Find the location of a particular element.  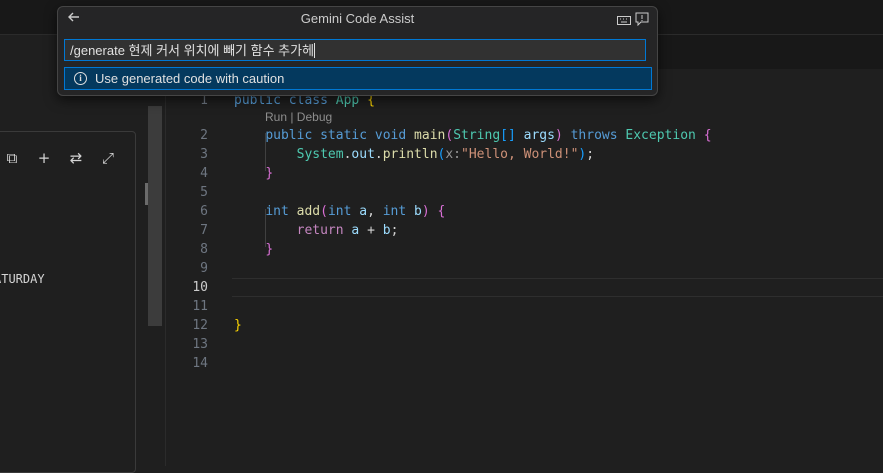

code-text: System.out.println(x:"Hello, World!"); is located at coordinates (414, 154).